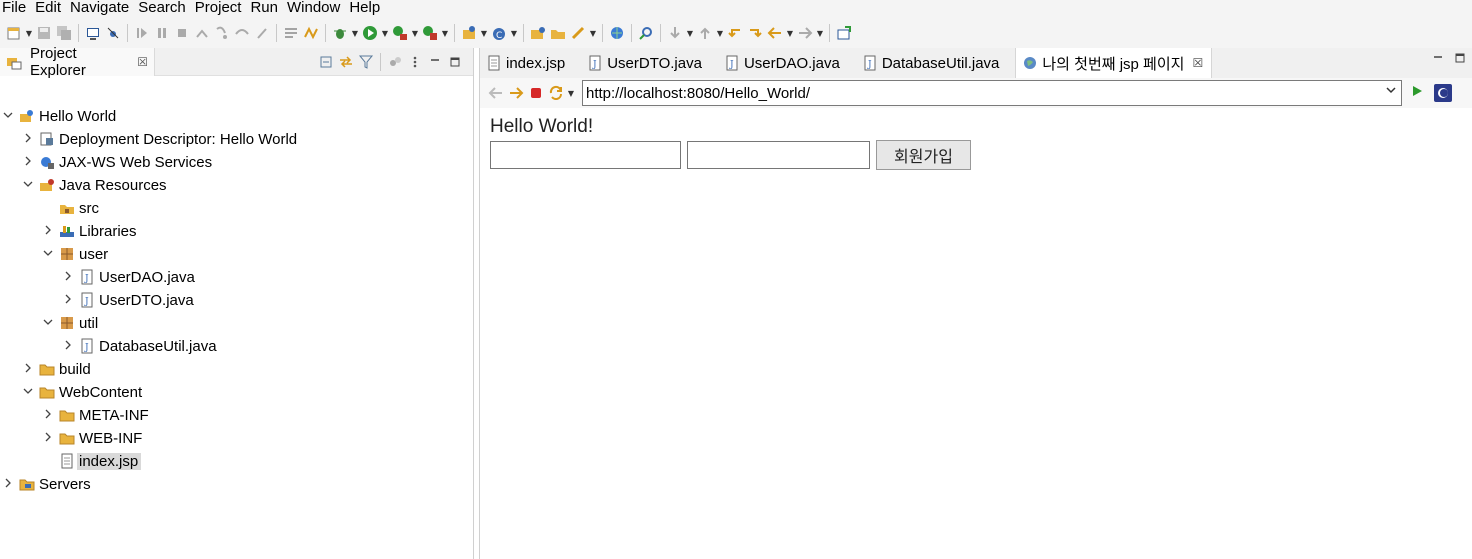  What do you see at coordinates (992, 93) in the screenshot?
I see `url-input: http://localhost:8080/Hello_World/` at bounding box center [992, 93].